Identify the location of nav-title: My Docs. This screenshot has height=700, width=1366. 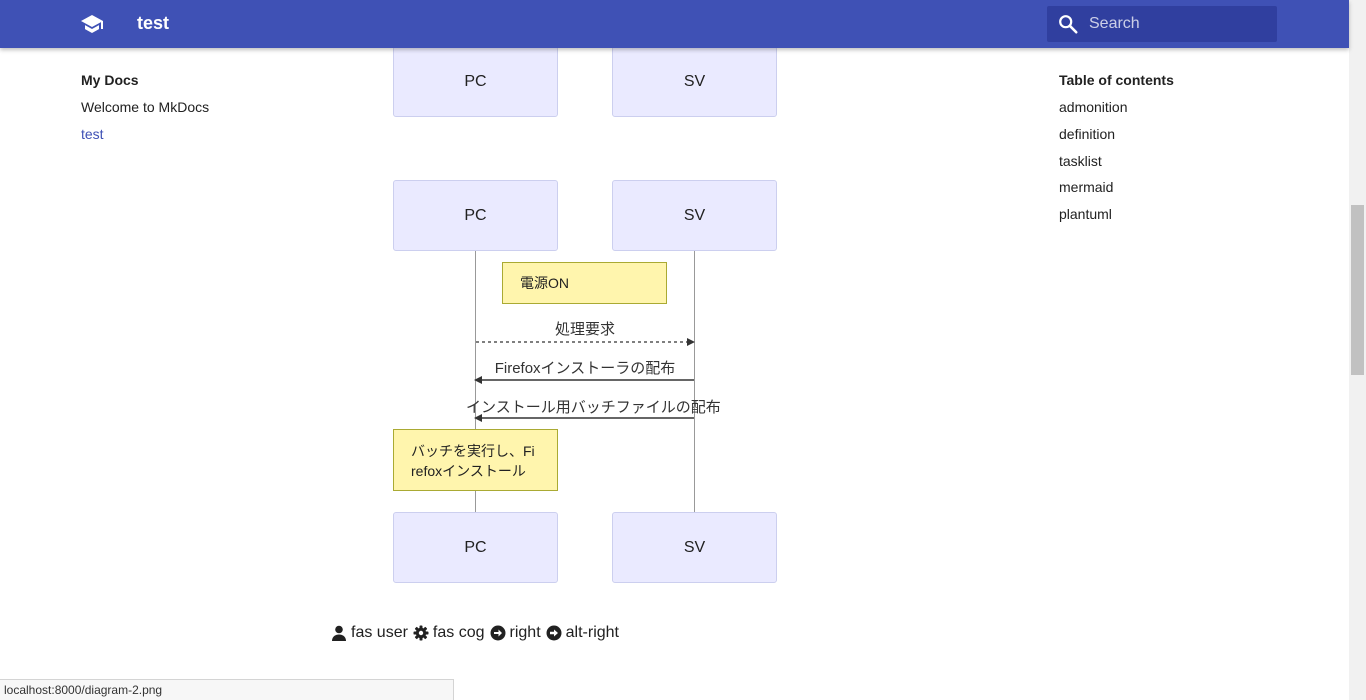
(110, 80).